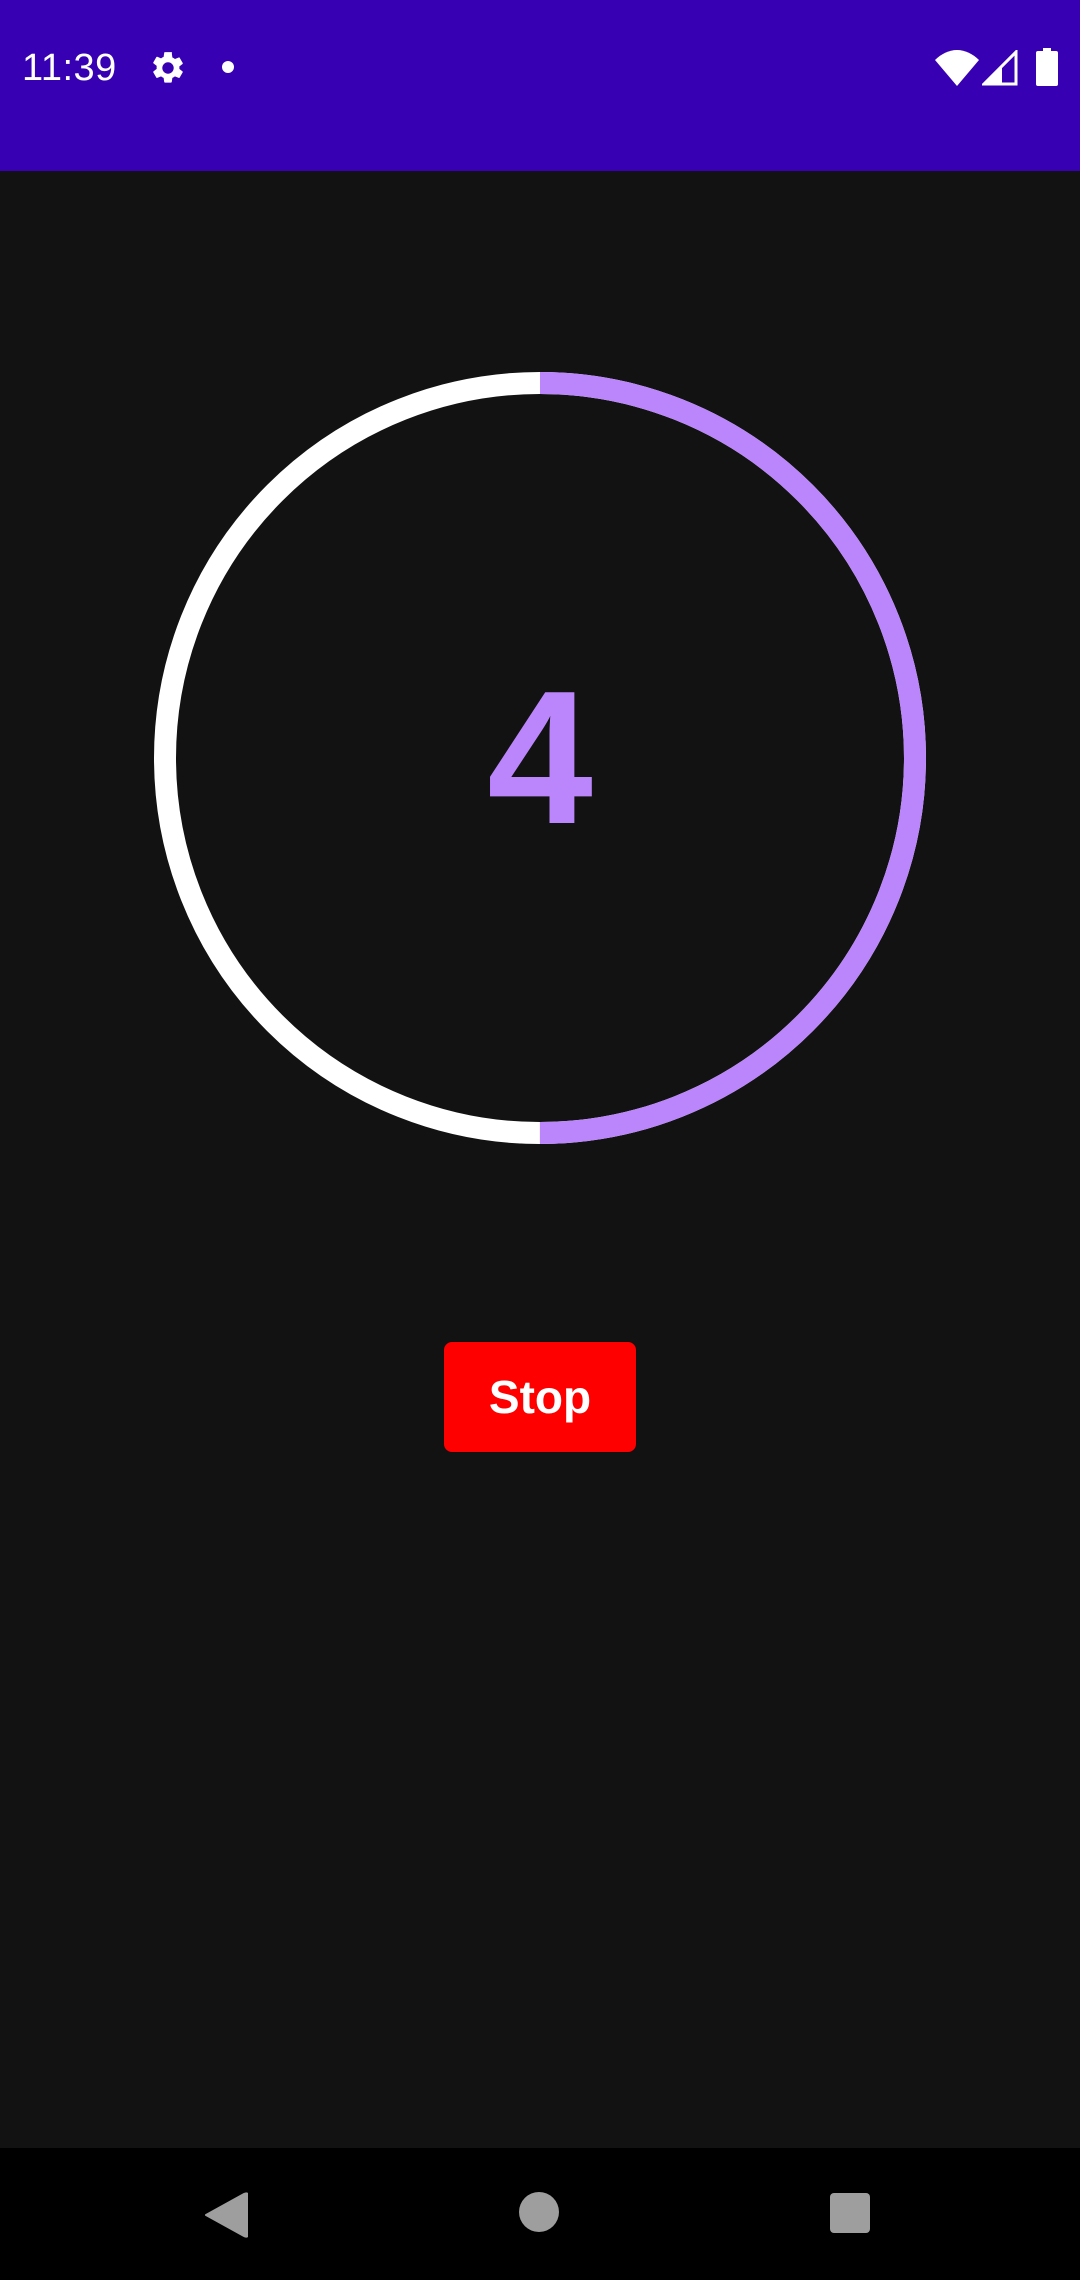 This screenshot has width=1080, height=2280. Describe the element at coordinates (69, 68) in the screenshot. I see `status-time: 11:39` at that location.